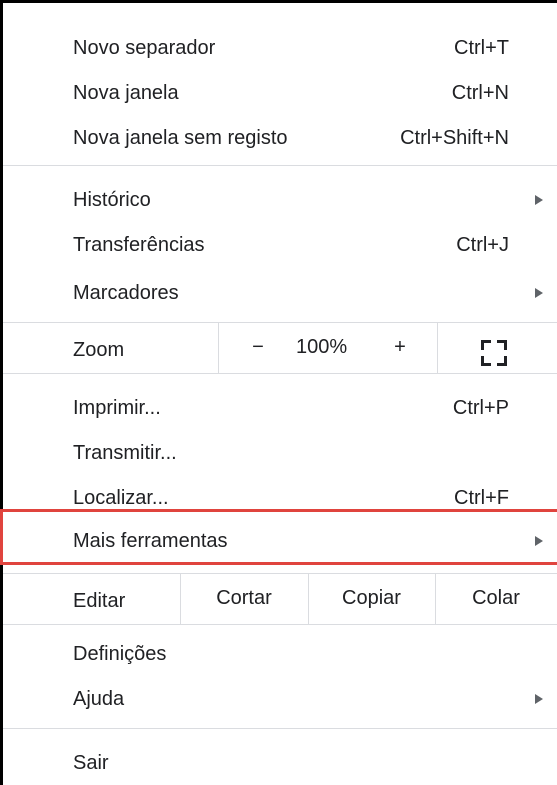  I want to click on zoom-in-button: +, so click(400, 347).